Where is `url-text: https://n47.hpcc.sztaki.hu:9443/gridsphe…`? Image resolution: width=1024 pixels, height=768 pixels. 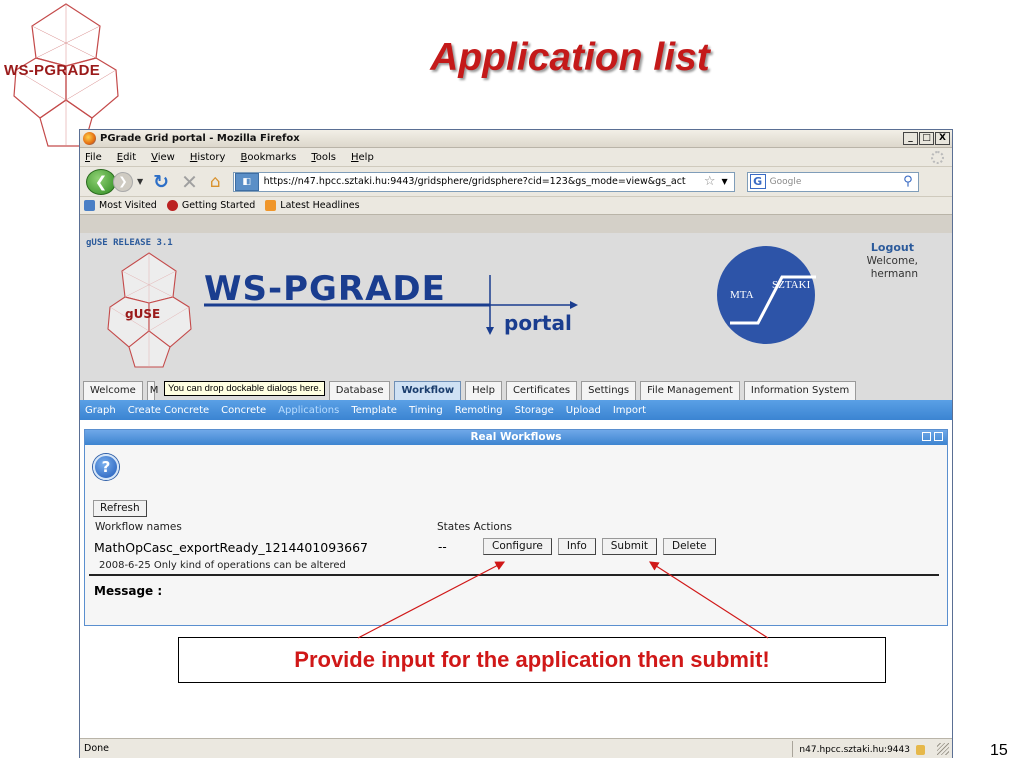 url-text: https://n47.hpcc.sztaki.hu:9443/gridsphe… is located at coordinates (481, 181).